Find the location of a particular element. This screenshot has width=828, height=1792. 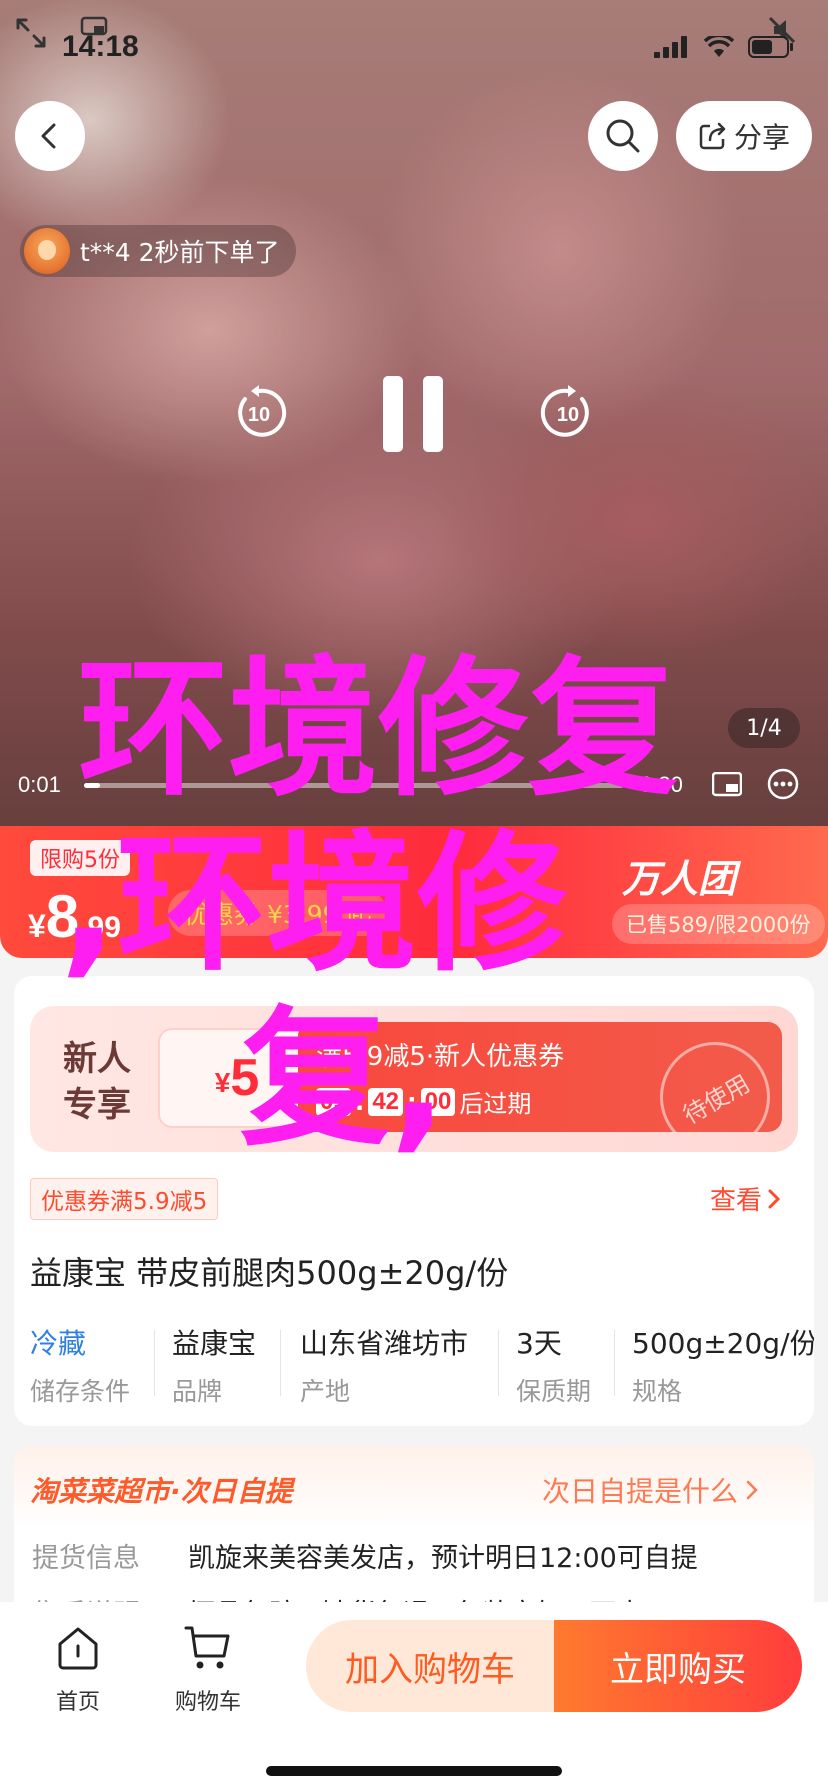

battery-icon is located at coordinates (770, 47).